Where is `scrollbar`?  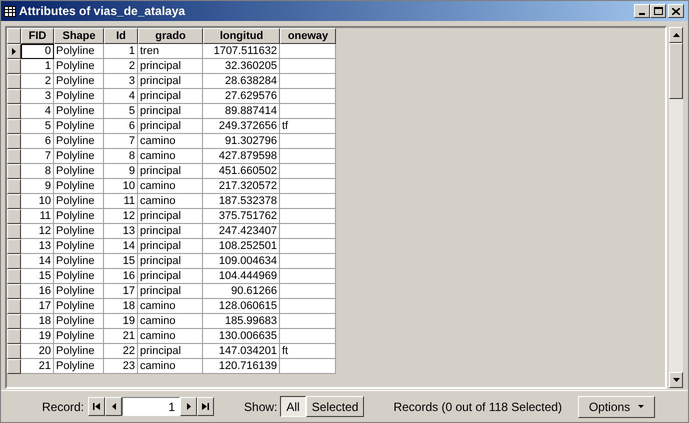 scrollbar is located at coordinates (676, 207).